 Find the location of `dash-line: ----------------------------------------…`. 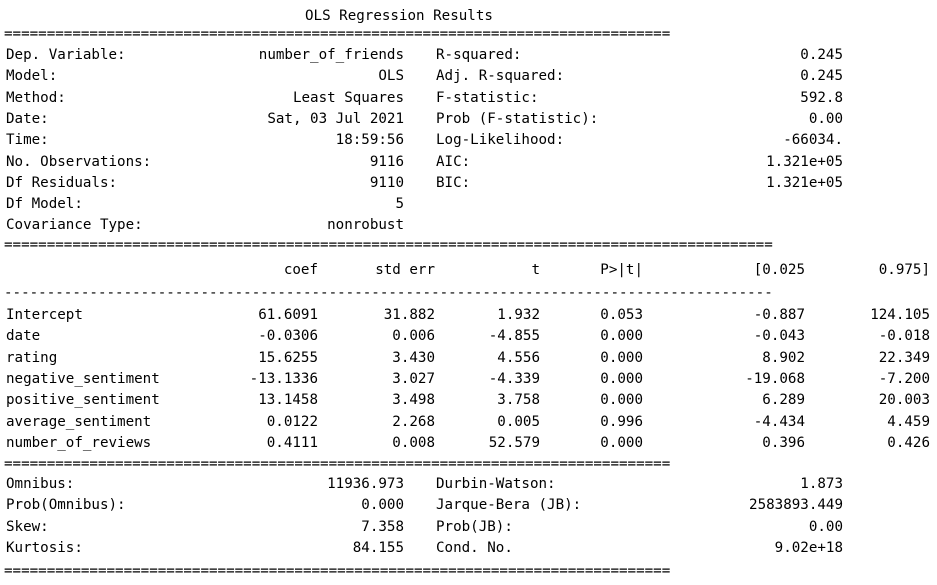

dash-line: ----------------------------------------… is located at coordinates (388, 293).